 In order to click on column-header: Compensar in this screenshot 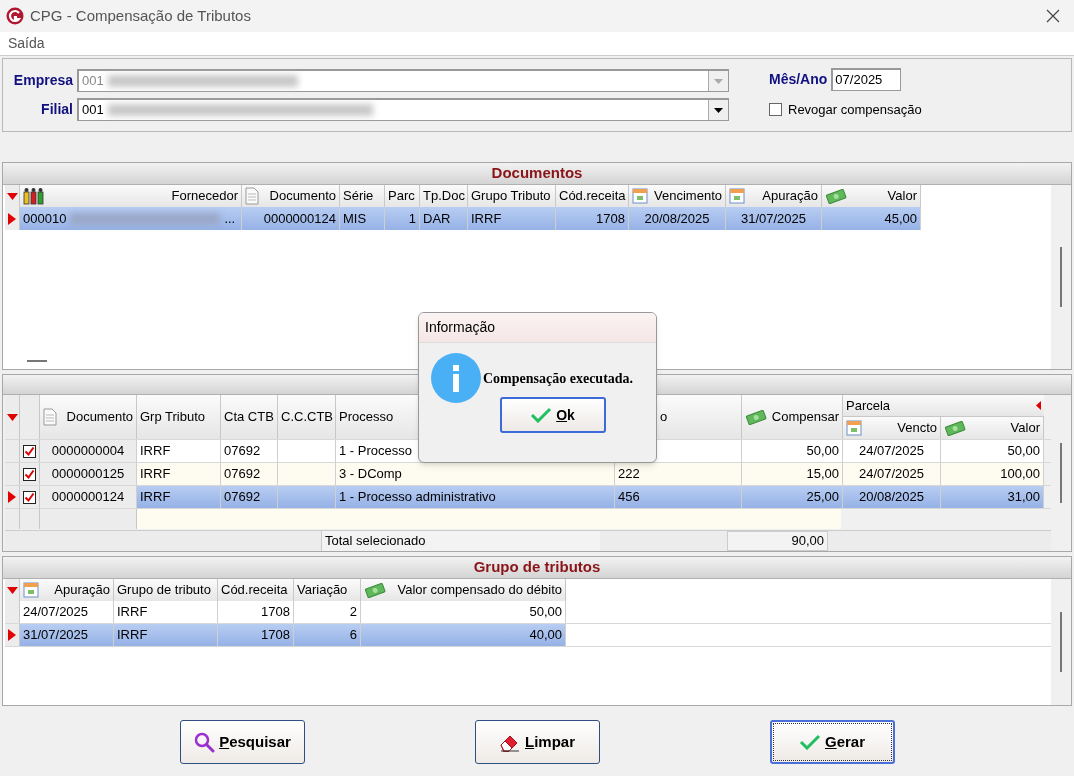, I will do `click(792, 417)`.